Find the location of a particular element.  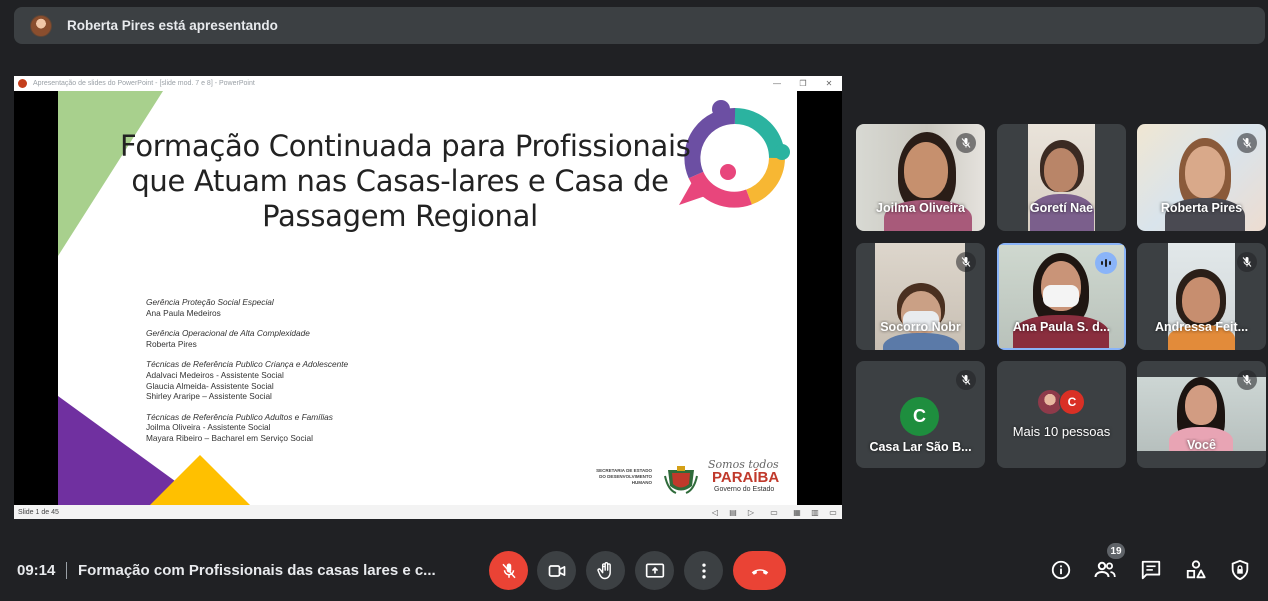

activities-button is located at coordinates (1196, 570).